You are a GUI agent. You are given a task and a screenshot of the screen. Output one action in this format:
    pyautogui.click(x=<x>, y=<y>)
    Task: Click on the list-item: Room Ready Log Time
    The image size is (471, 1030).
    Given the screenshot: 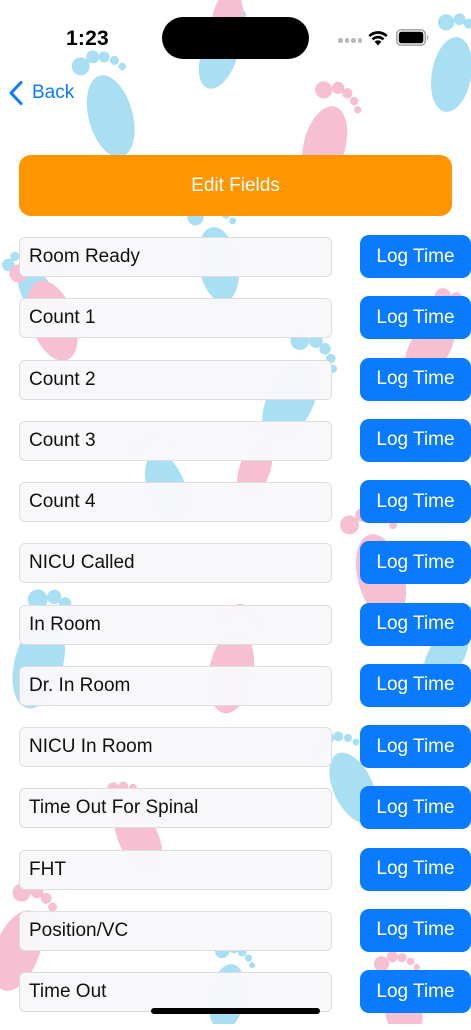 What is the action you would take?
    pyautogui.click(x=235, y=264)
    